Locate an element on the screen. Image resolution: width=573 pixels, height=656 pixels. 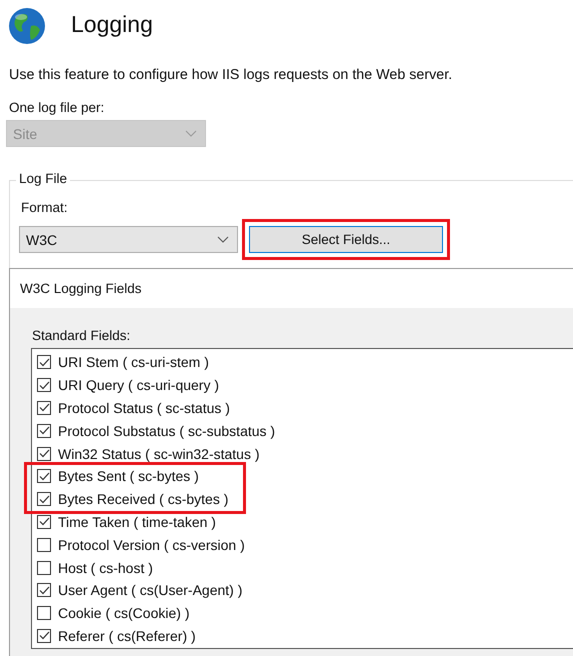
field-label: One log file per: is located at coordinates (57, 107).